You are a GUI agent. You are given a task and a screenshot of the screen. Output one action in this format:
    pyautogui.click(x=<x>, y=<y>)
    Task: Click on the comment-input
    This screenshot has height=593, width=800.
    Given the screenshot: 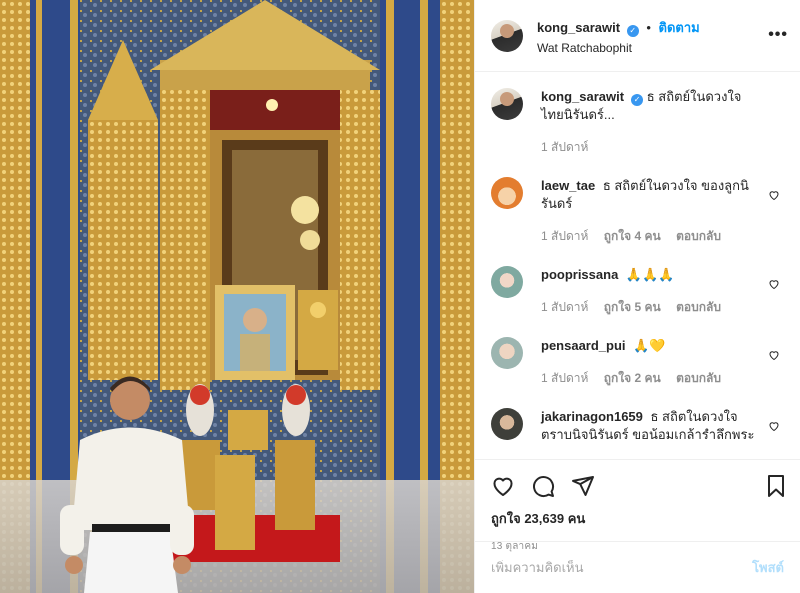 What is the action you would take?
    pyautogui.click(x=622, y=567)
    